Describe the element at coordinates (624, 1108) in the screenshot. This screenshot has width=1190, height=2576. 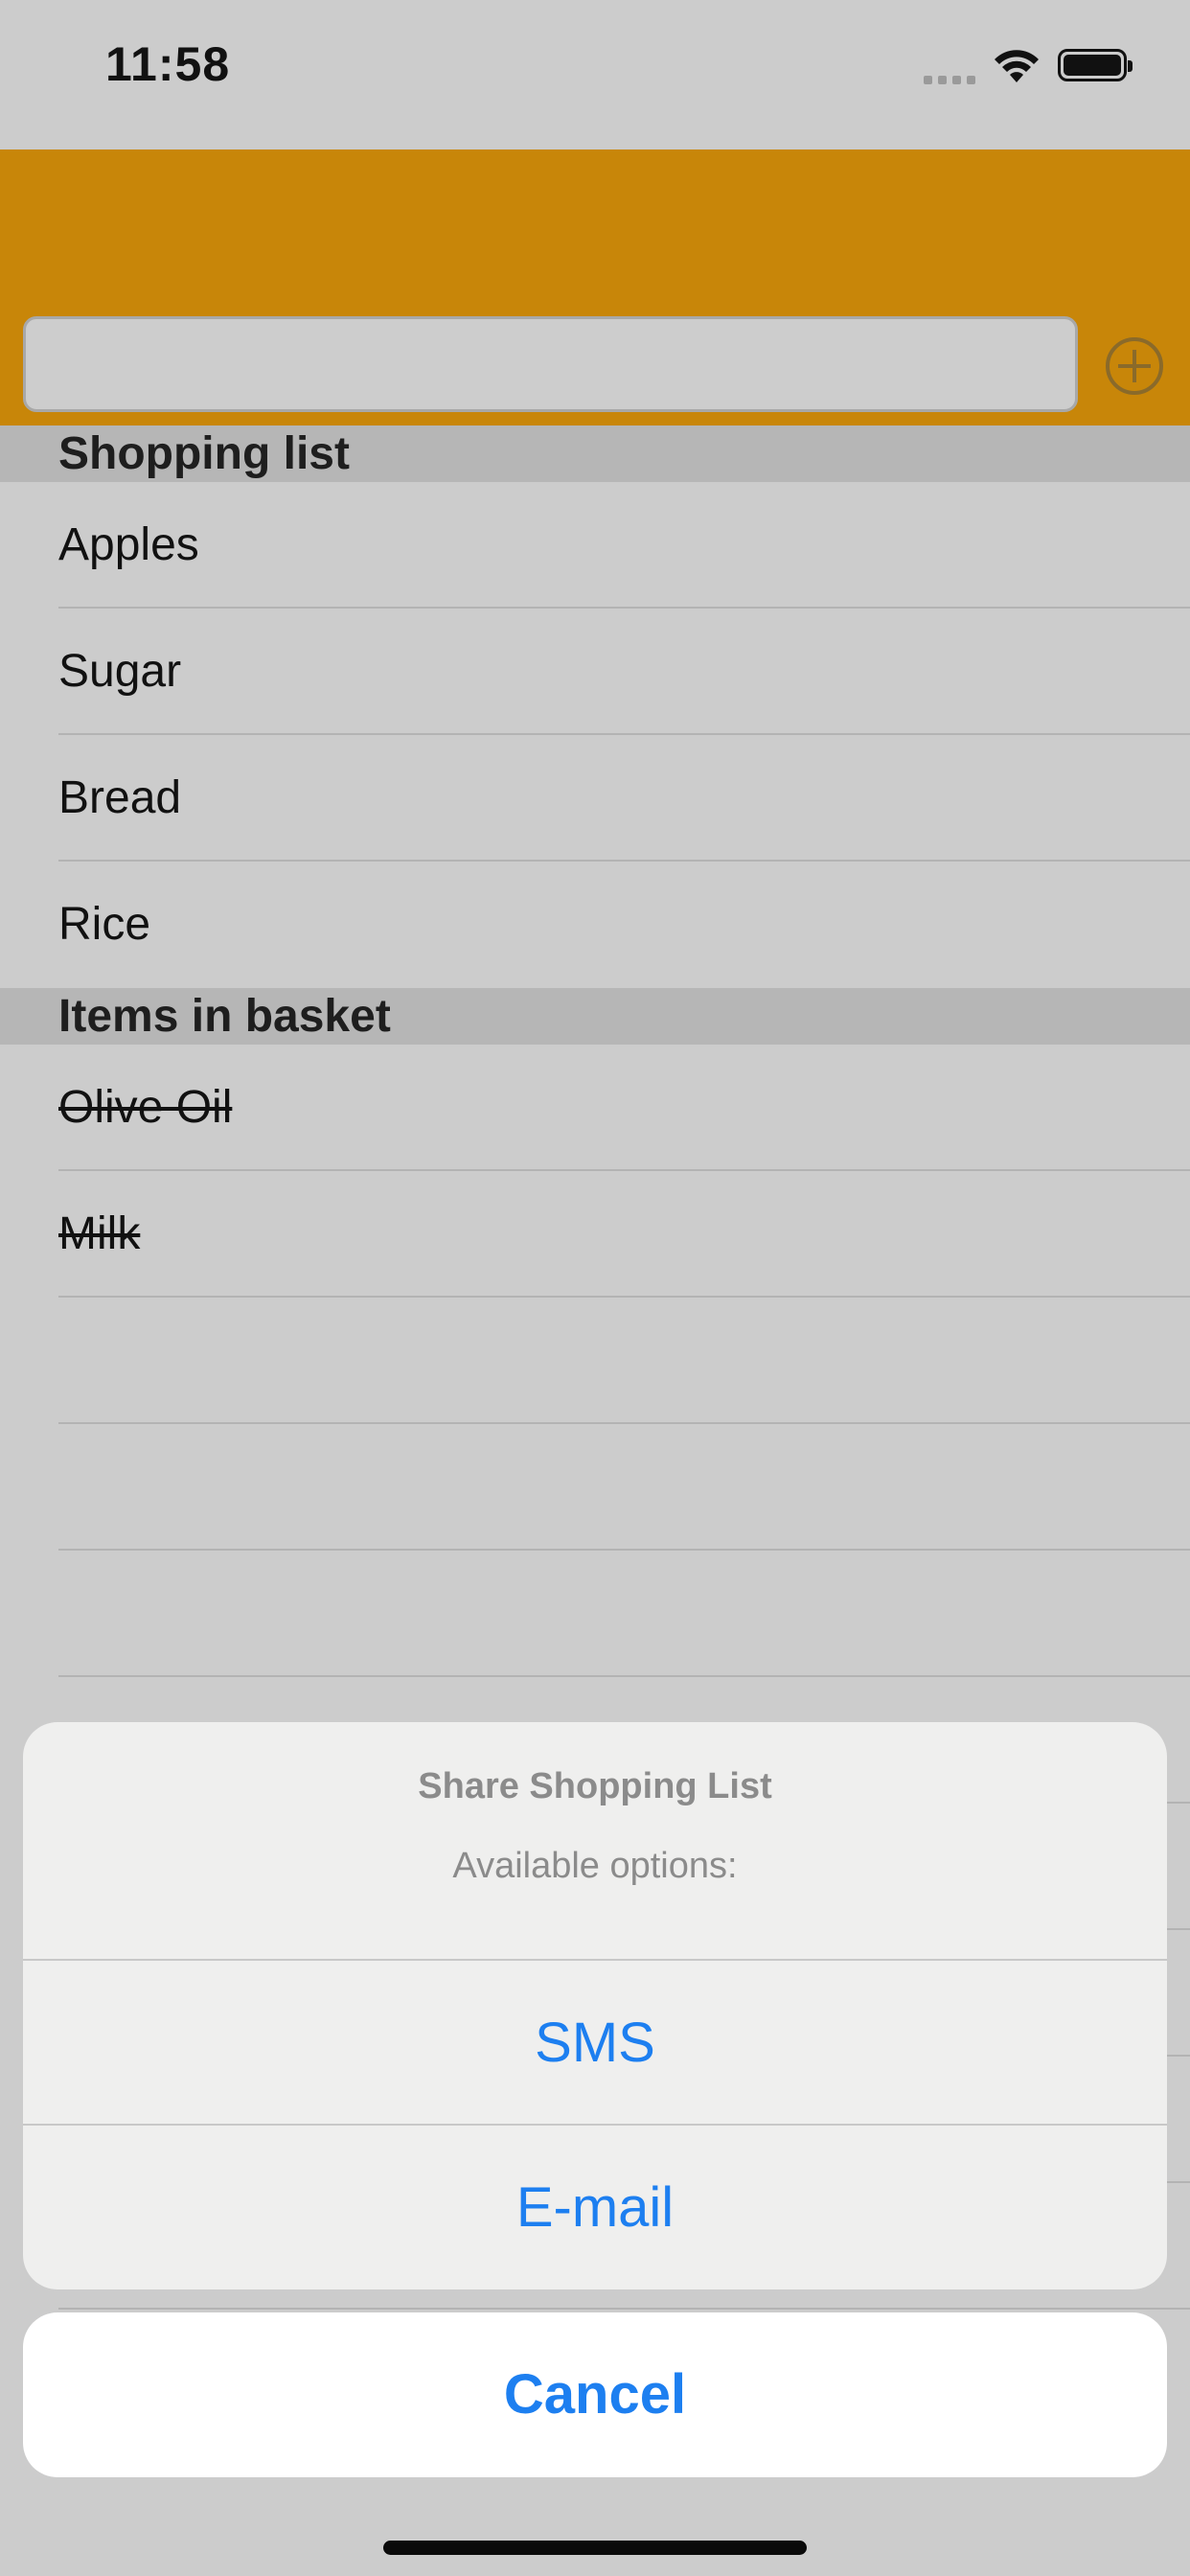
I see `basket-item: Olive Oil` at that location.